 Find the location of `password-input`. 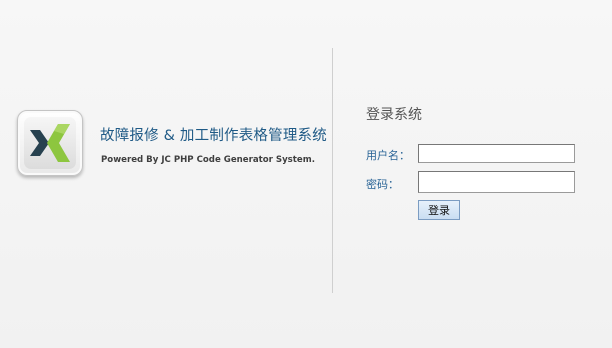

password-input is located at coordinates (496, 182).